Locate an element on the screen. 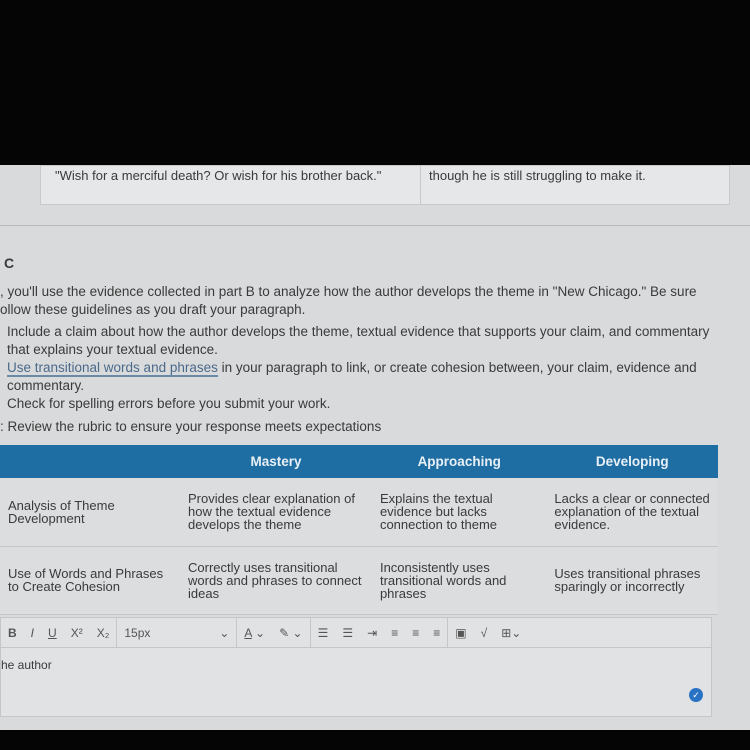 This screenshot has width=750, height=750. font-size-select: 15px is located at coordinates (164, 633).